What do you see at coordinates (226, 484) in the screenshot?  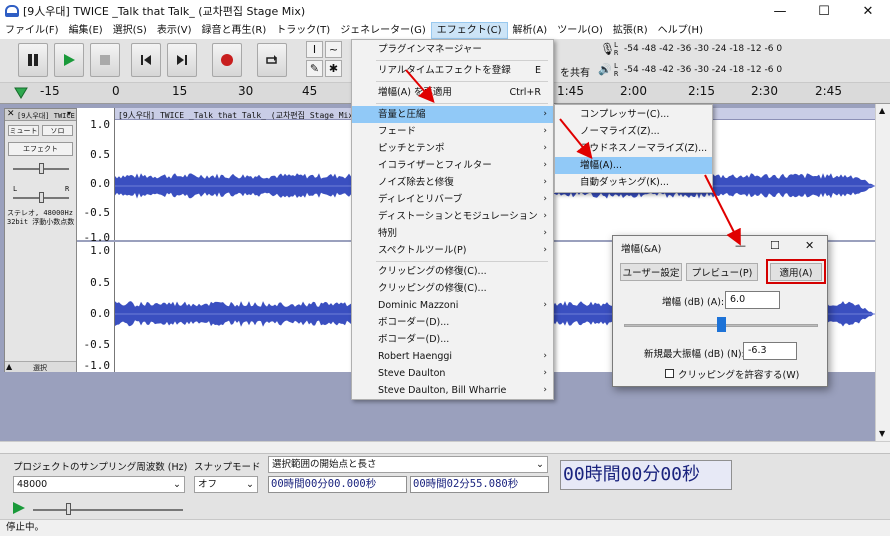 I see `snap-mode-select: オフ ⌄` at bounding box center [226, 484].